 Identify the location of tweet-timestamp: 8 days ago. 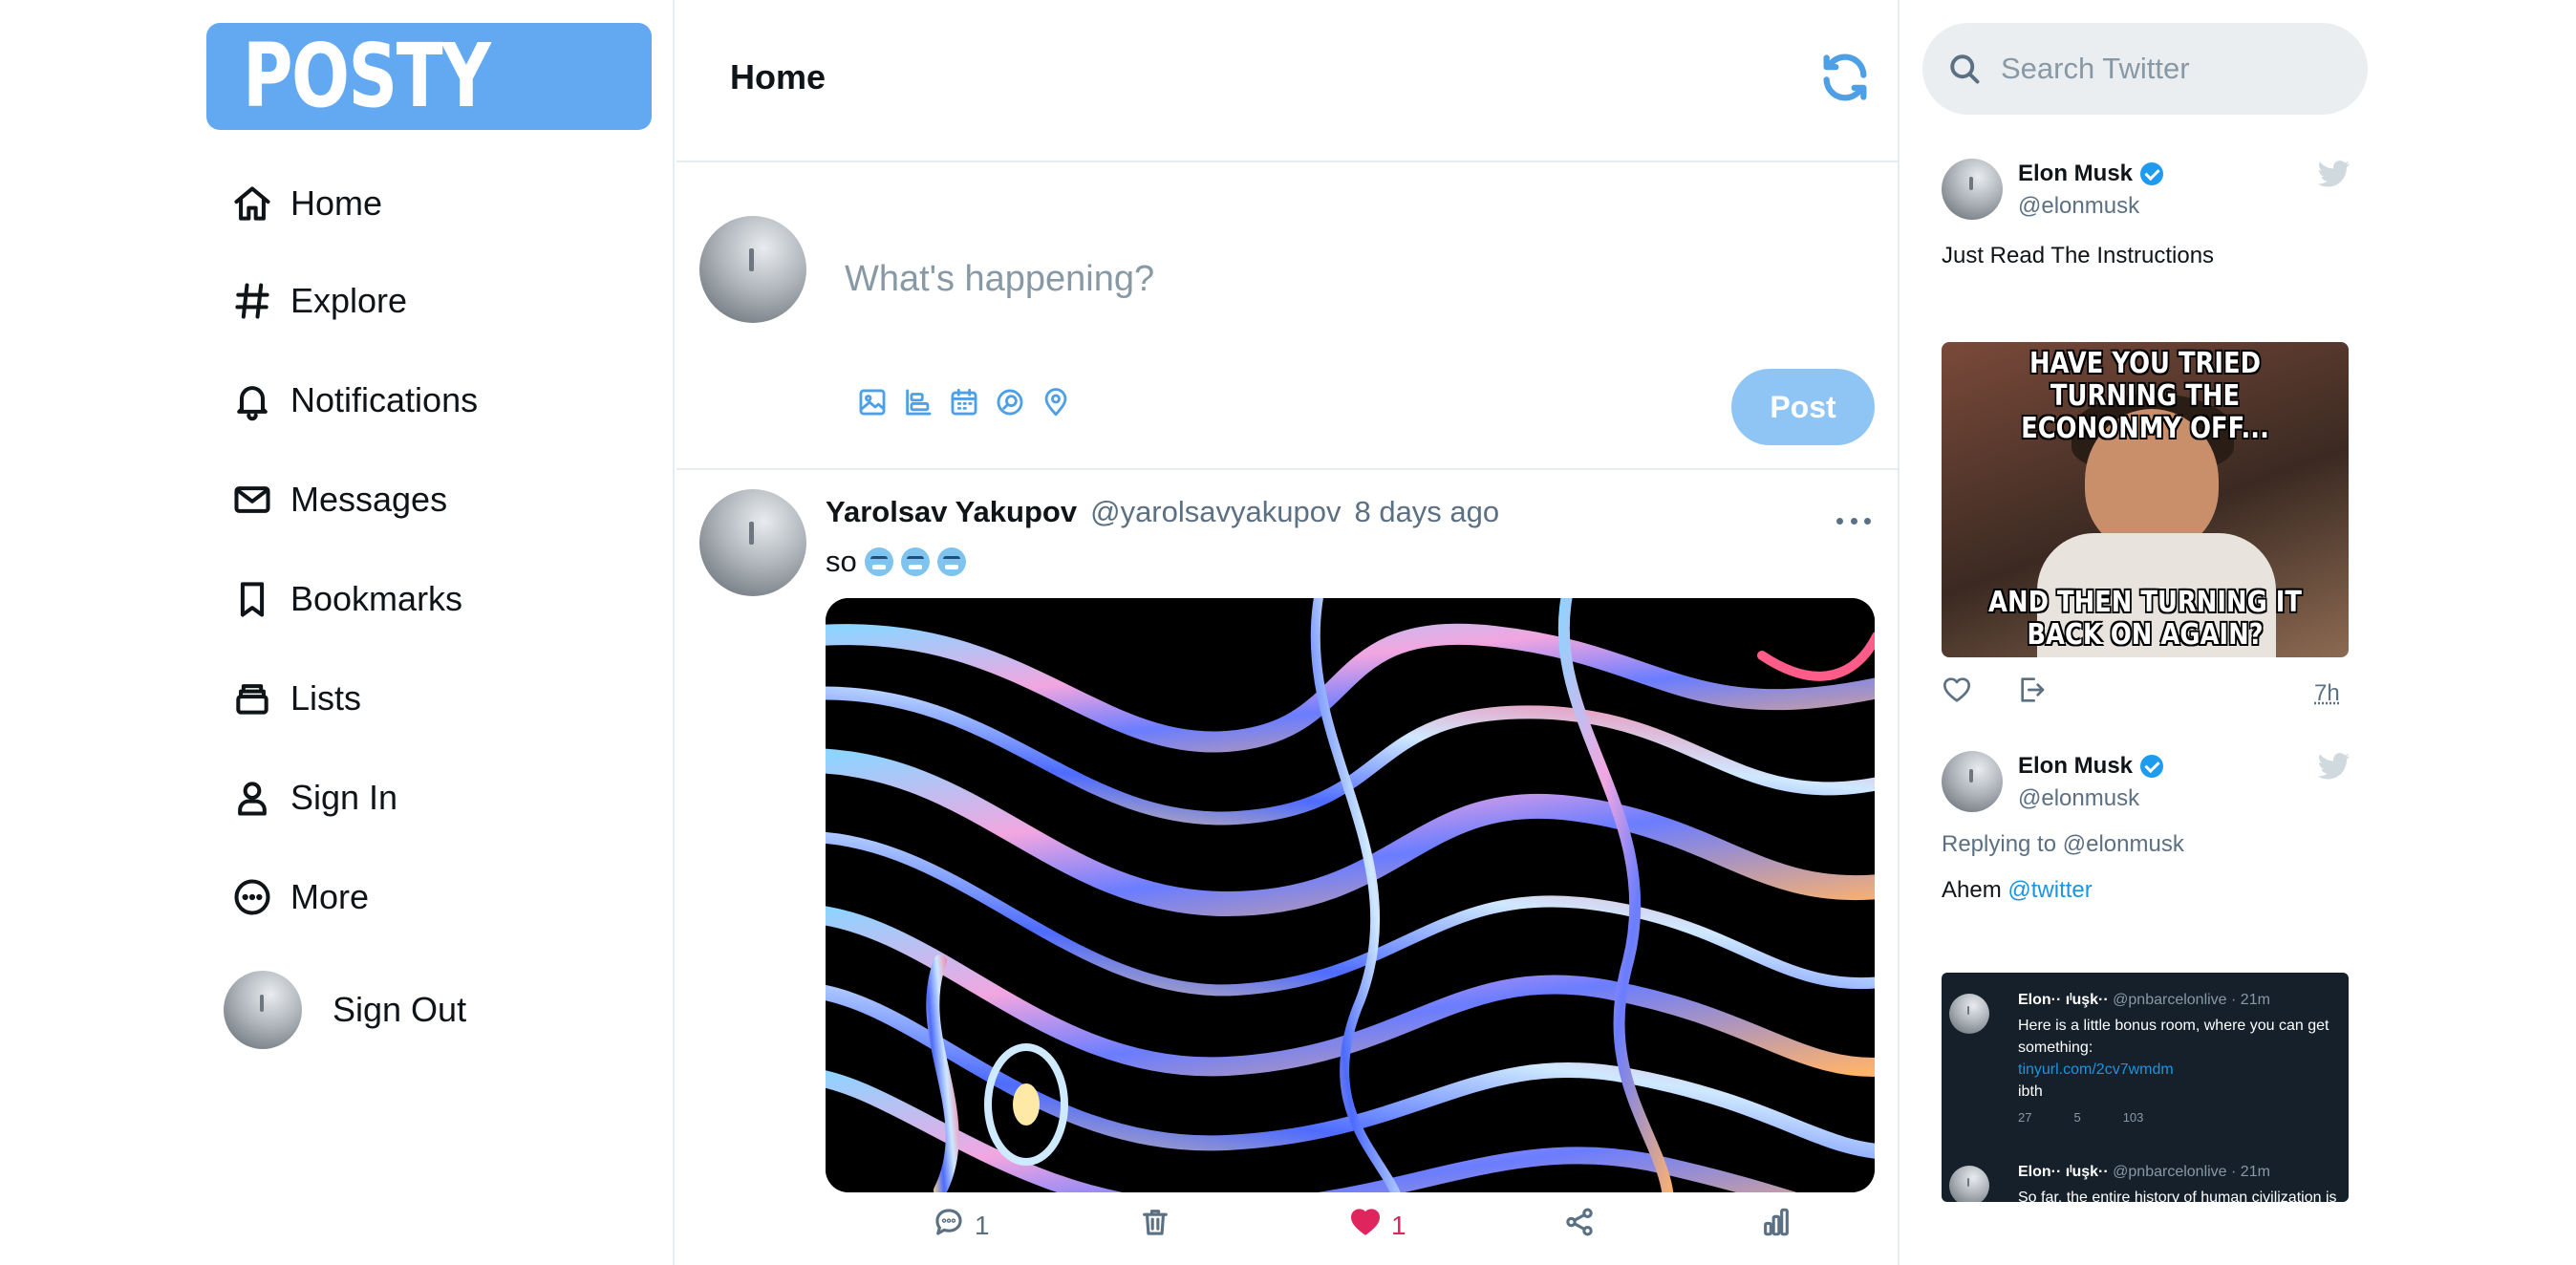
(1426, 512).